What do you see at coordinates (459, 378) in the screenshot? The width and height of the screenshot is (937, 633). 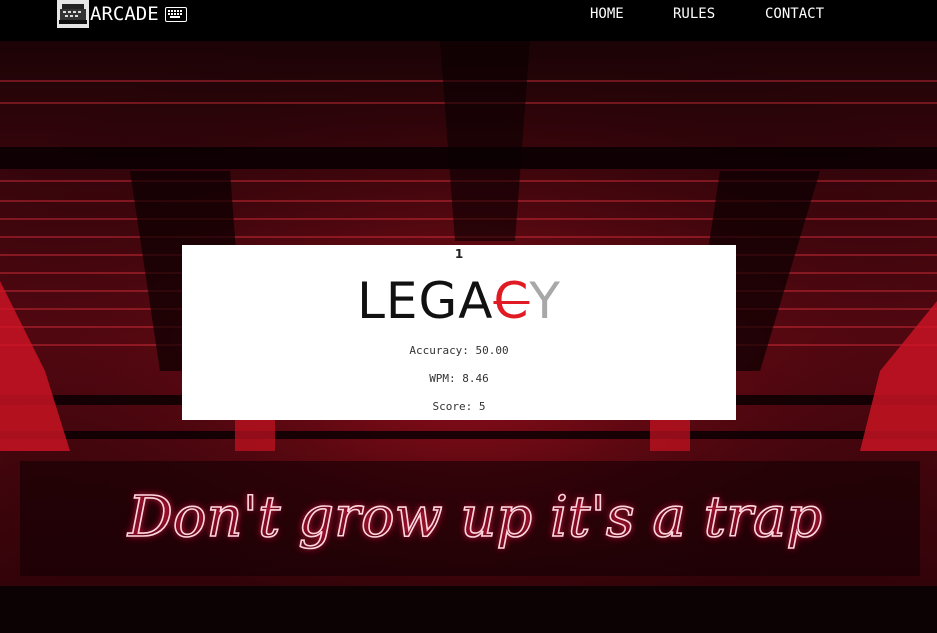 I see `wpm-stat: WPM: 8.46` at bounding box center [459, 378].